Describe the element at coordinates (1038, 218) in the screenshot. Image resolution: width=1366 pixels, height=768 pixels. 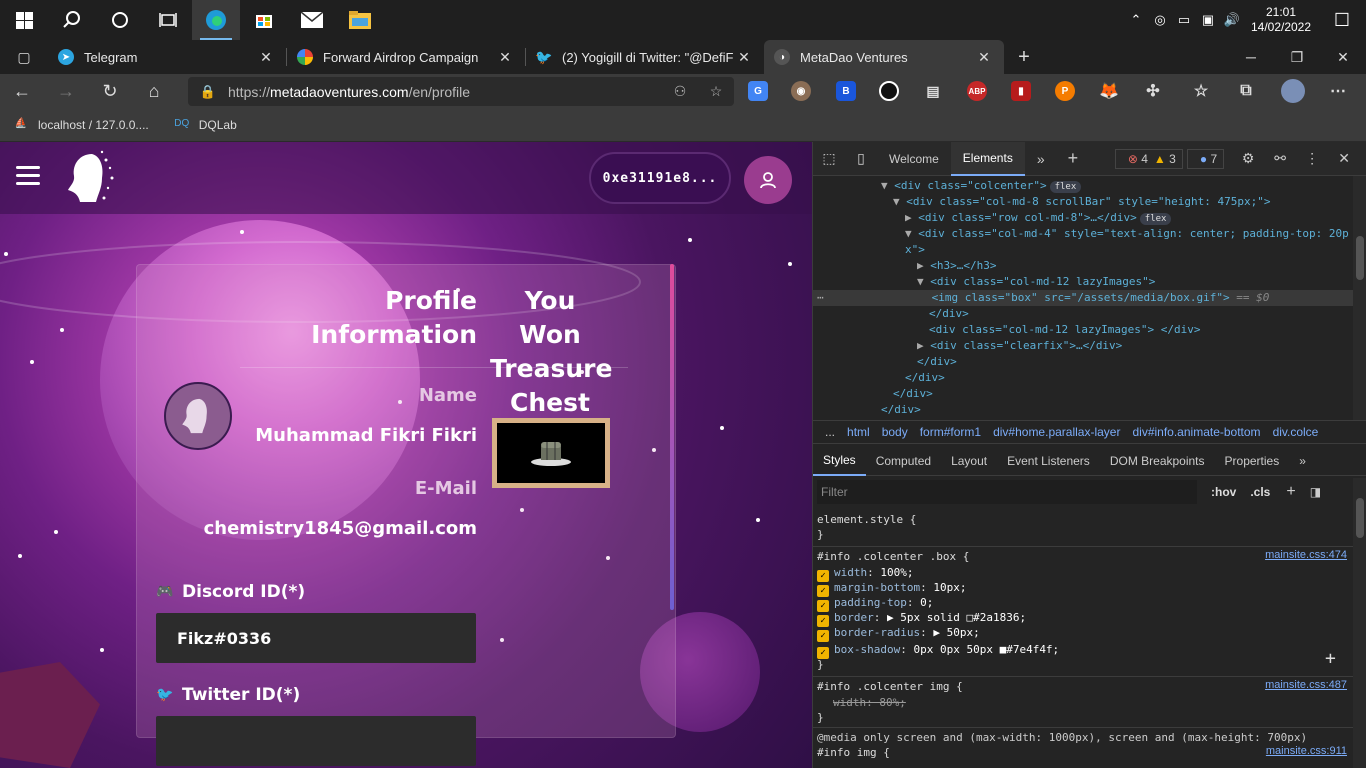
I see `dom-line: ▶ <div class="row col-md-8">…</div> flex` at that location.